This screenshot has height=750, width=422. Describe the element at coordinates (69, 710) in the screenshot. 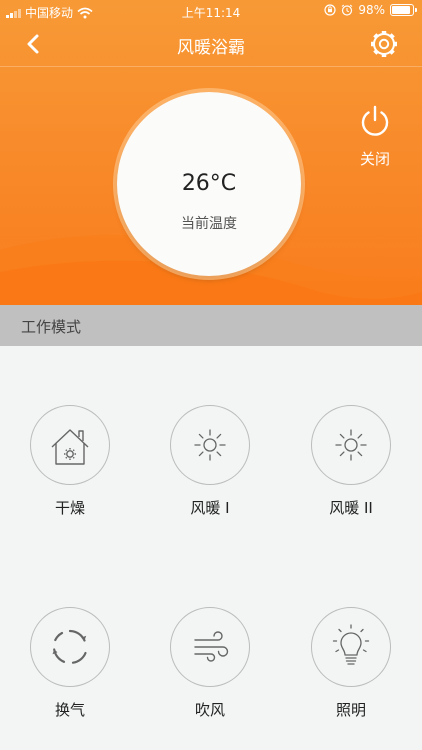

I see `mode-label: 换气` at that location.